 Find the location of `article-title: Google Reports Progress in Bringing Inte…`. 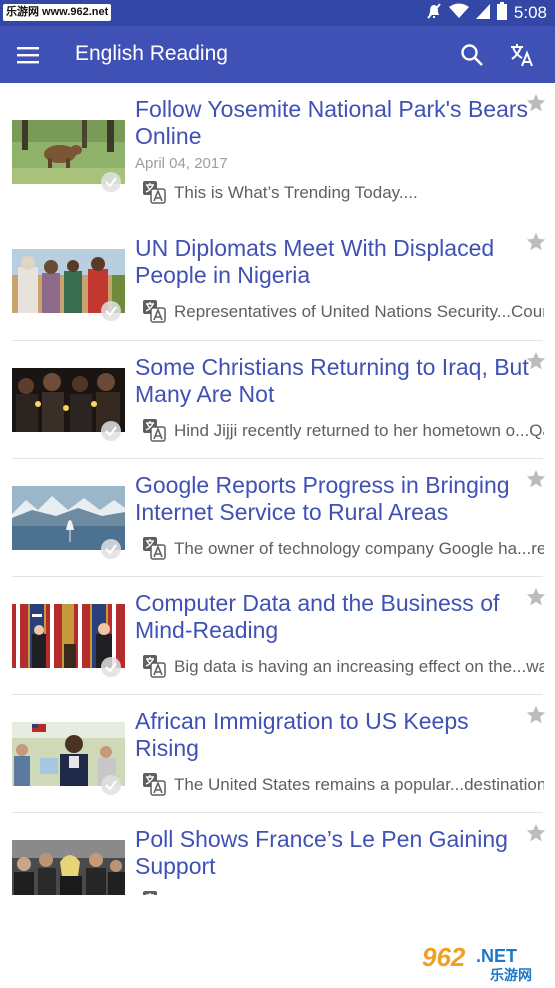

article-title: Google Reports Progress in Bringing Inte… is located at coordinates (322, 498).